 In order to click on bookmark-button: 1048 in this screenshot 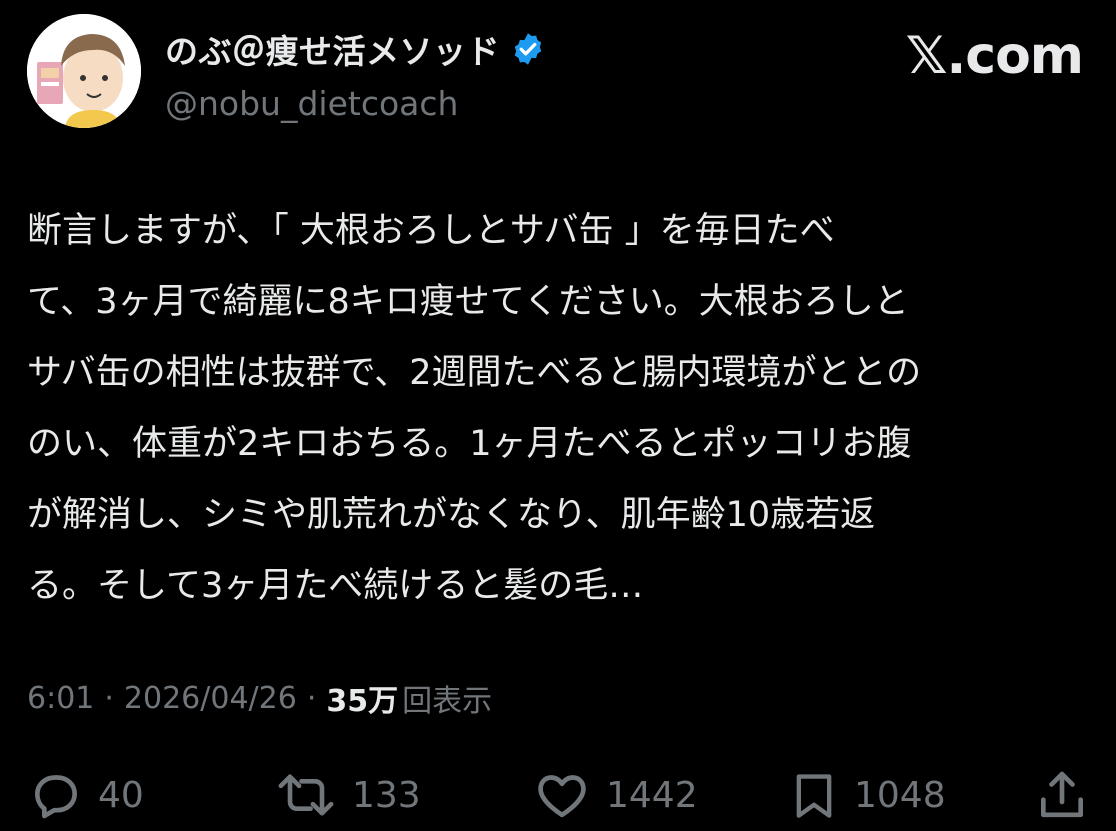, I will do `click(867, 795)`.